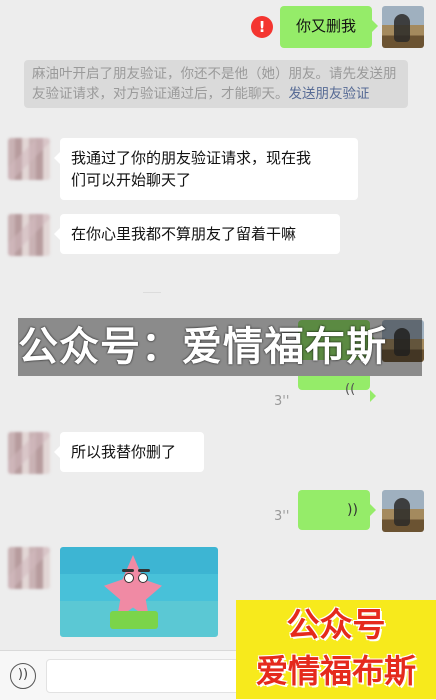  I want to click on promo-line-1: 公众号, so click(336, 624).